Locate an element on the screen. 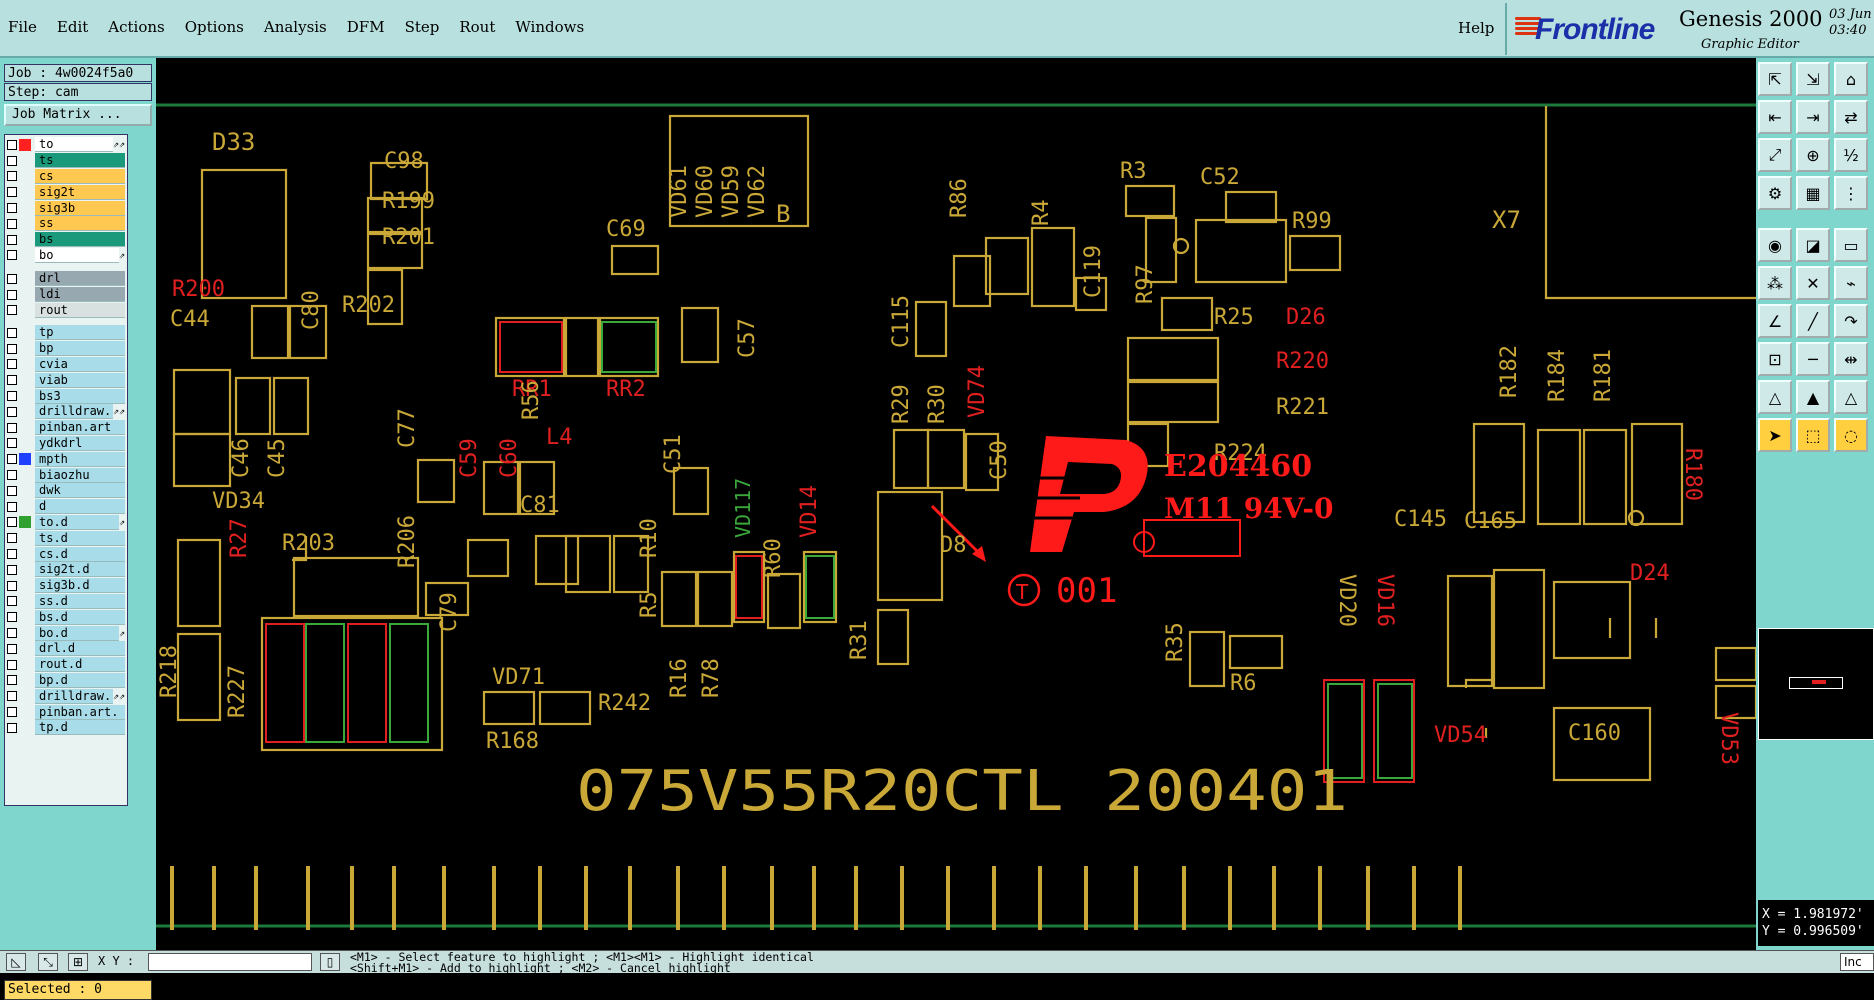  layer-row: mpth is located at coordinates (67, 459).